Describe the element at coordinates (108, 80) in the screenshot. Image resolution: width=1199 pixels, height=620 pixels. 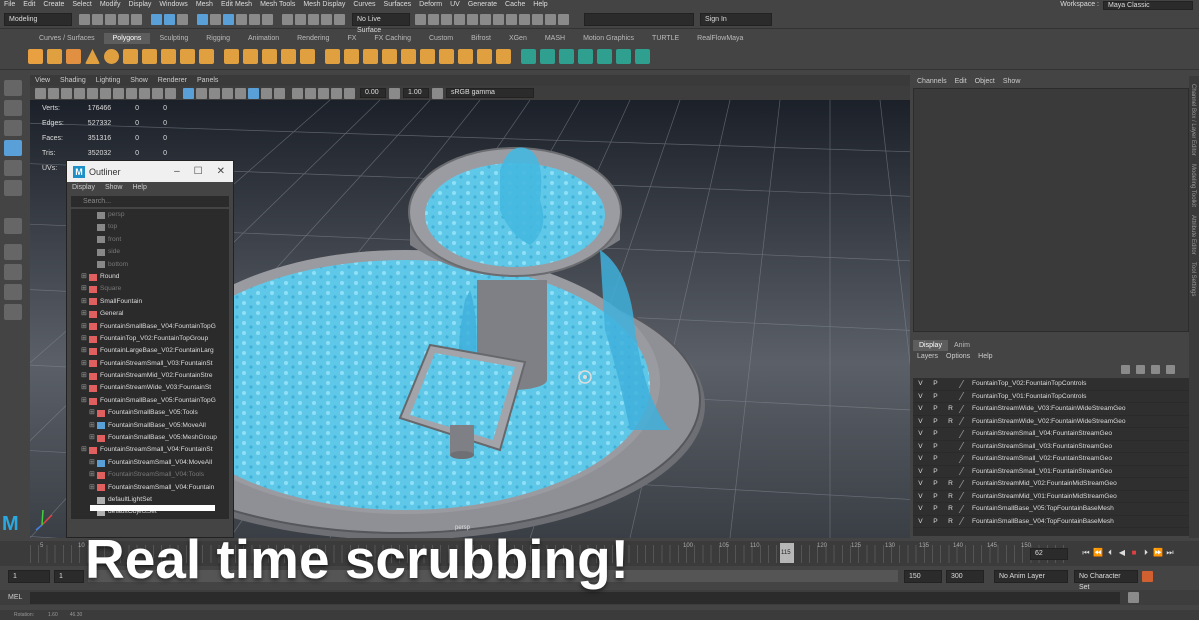
I see `viewport-menu-lighting: Lighting` at that location.